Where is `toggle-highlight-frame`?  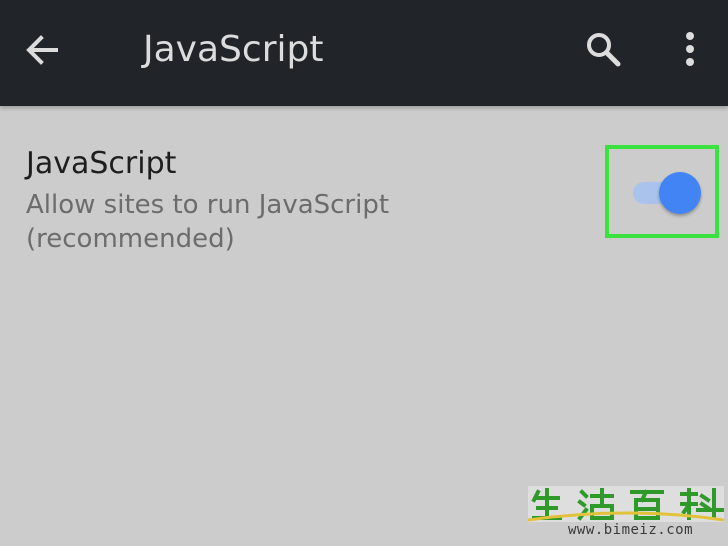 toggle-highlight-frame is located at coordinates (662, 191).